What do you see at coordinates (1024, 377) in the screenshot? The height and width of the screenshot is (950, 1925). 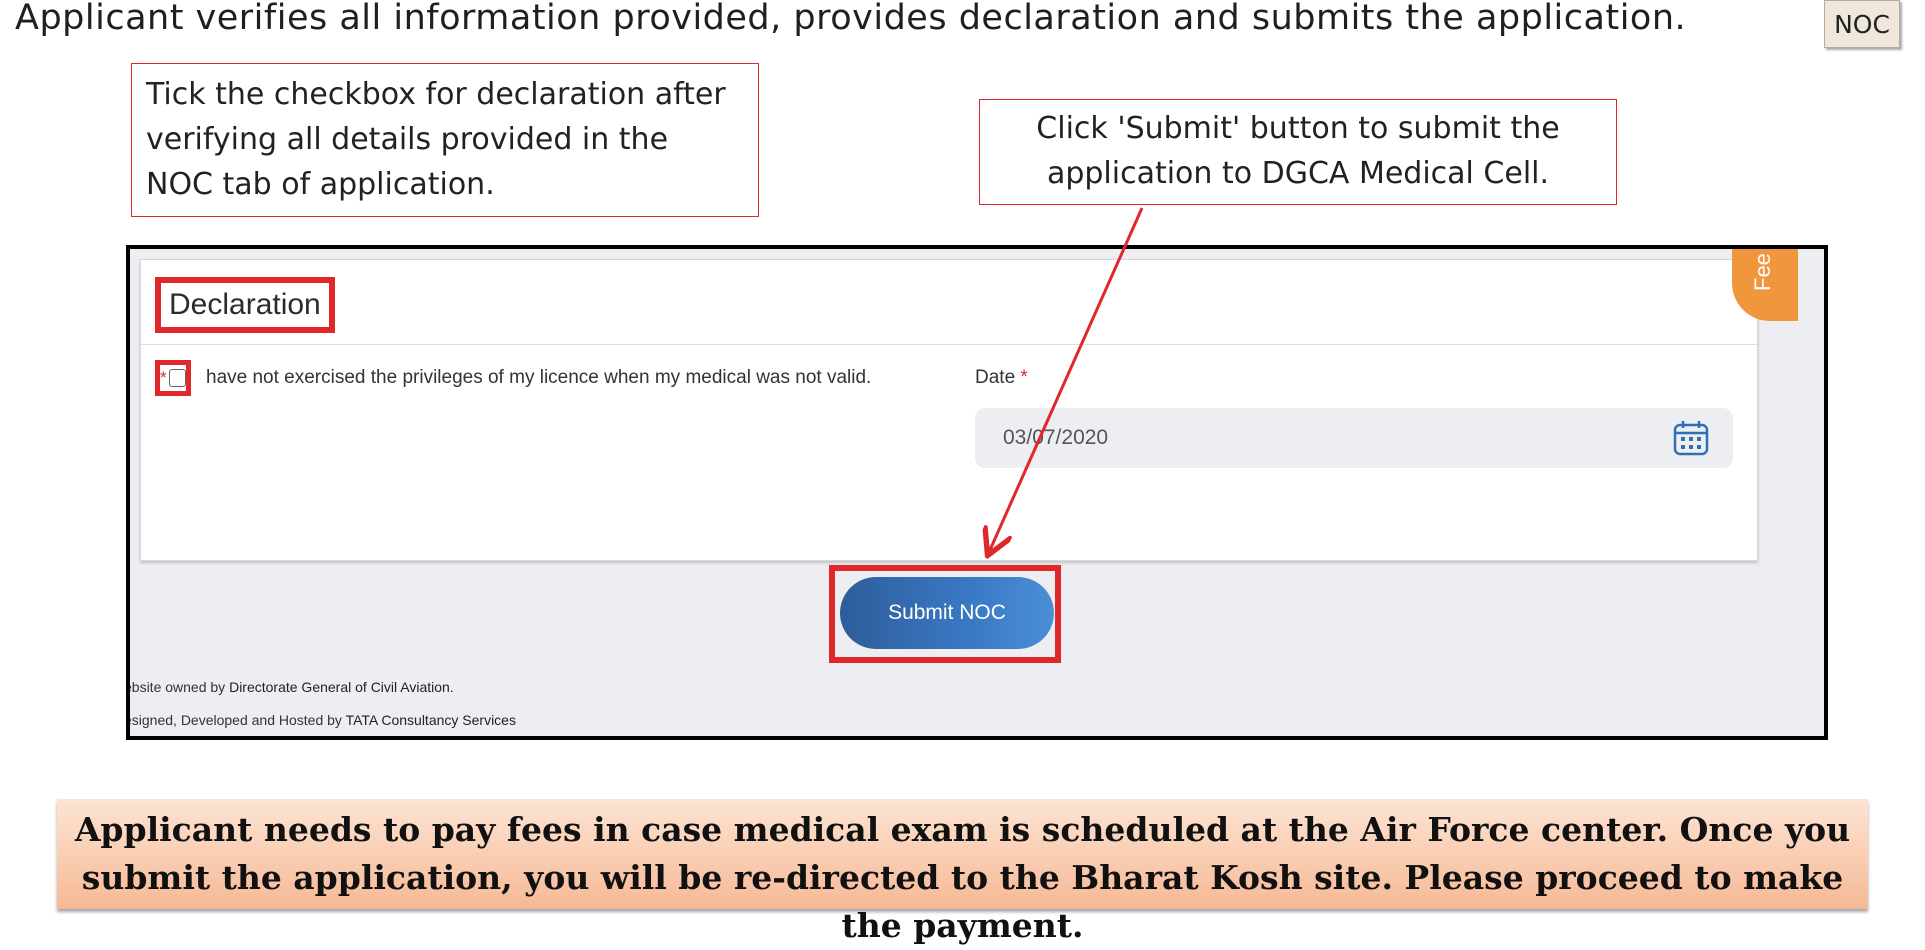 I see `date-required-mark: *` at bounding box center [1024, 377].